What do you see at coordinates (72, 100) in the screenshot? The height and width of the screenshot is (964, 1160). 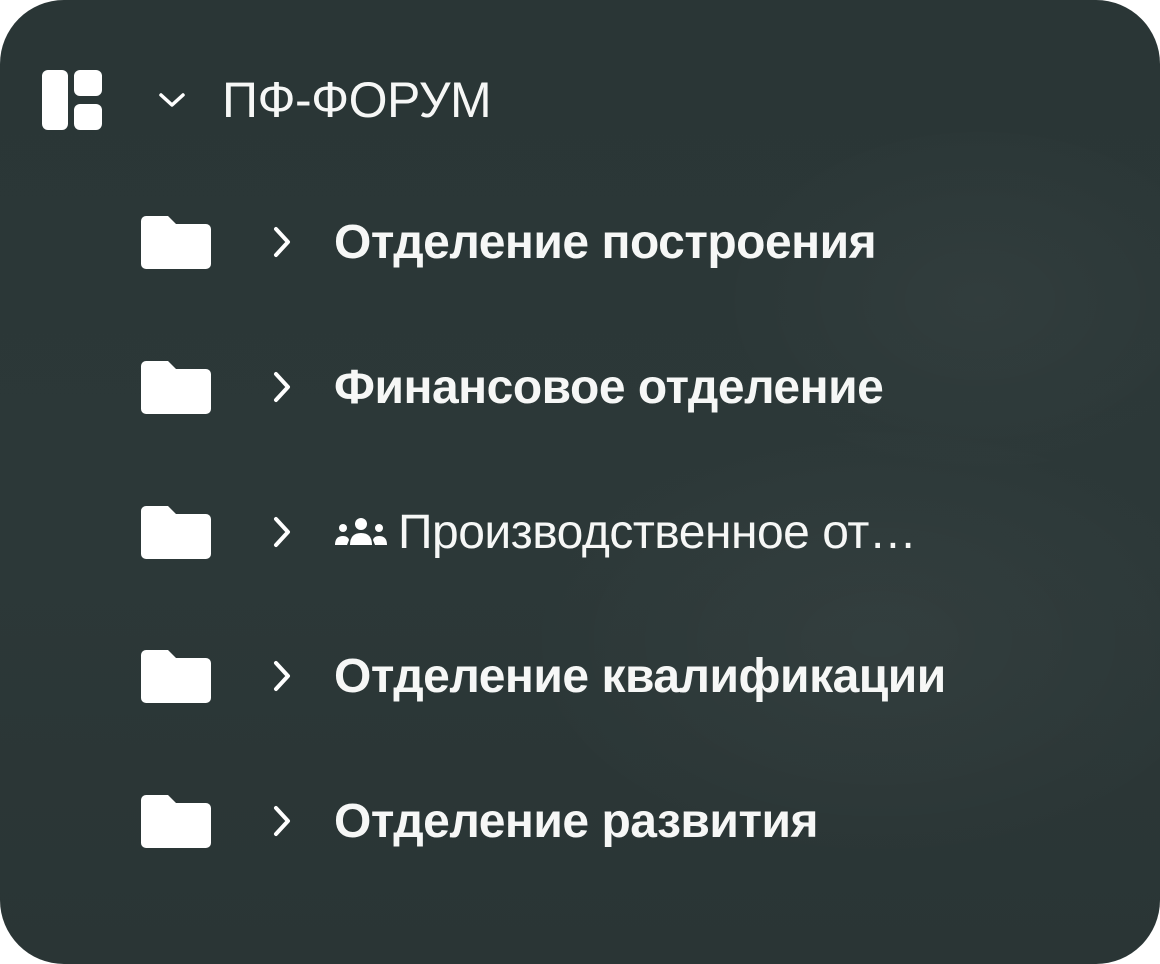 I see `space-layout-icon` at bounding box center [72, 100].